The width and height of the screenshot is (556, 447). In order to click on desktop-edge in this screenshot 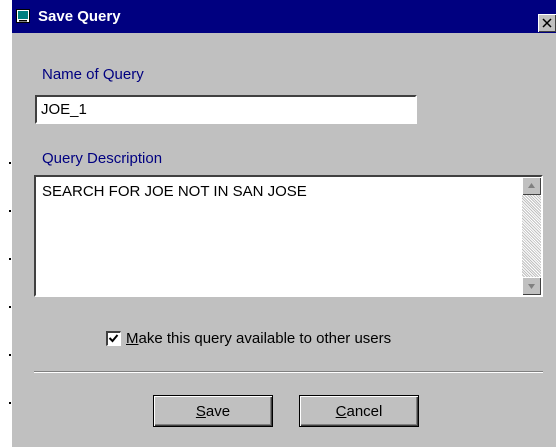, I will do `click(6, 223)`.